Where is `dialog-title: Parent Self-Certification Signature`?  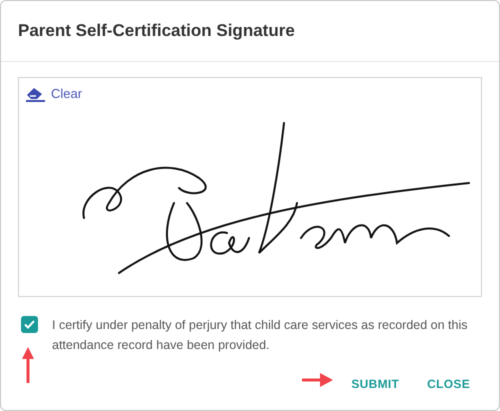
dialog-title: Parent Self-Certification Signature is located at coordinates (156, 31).